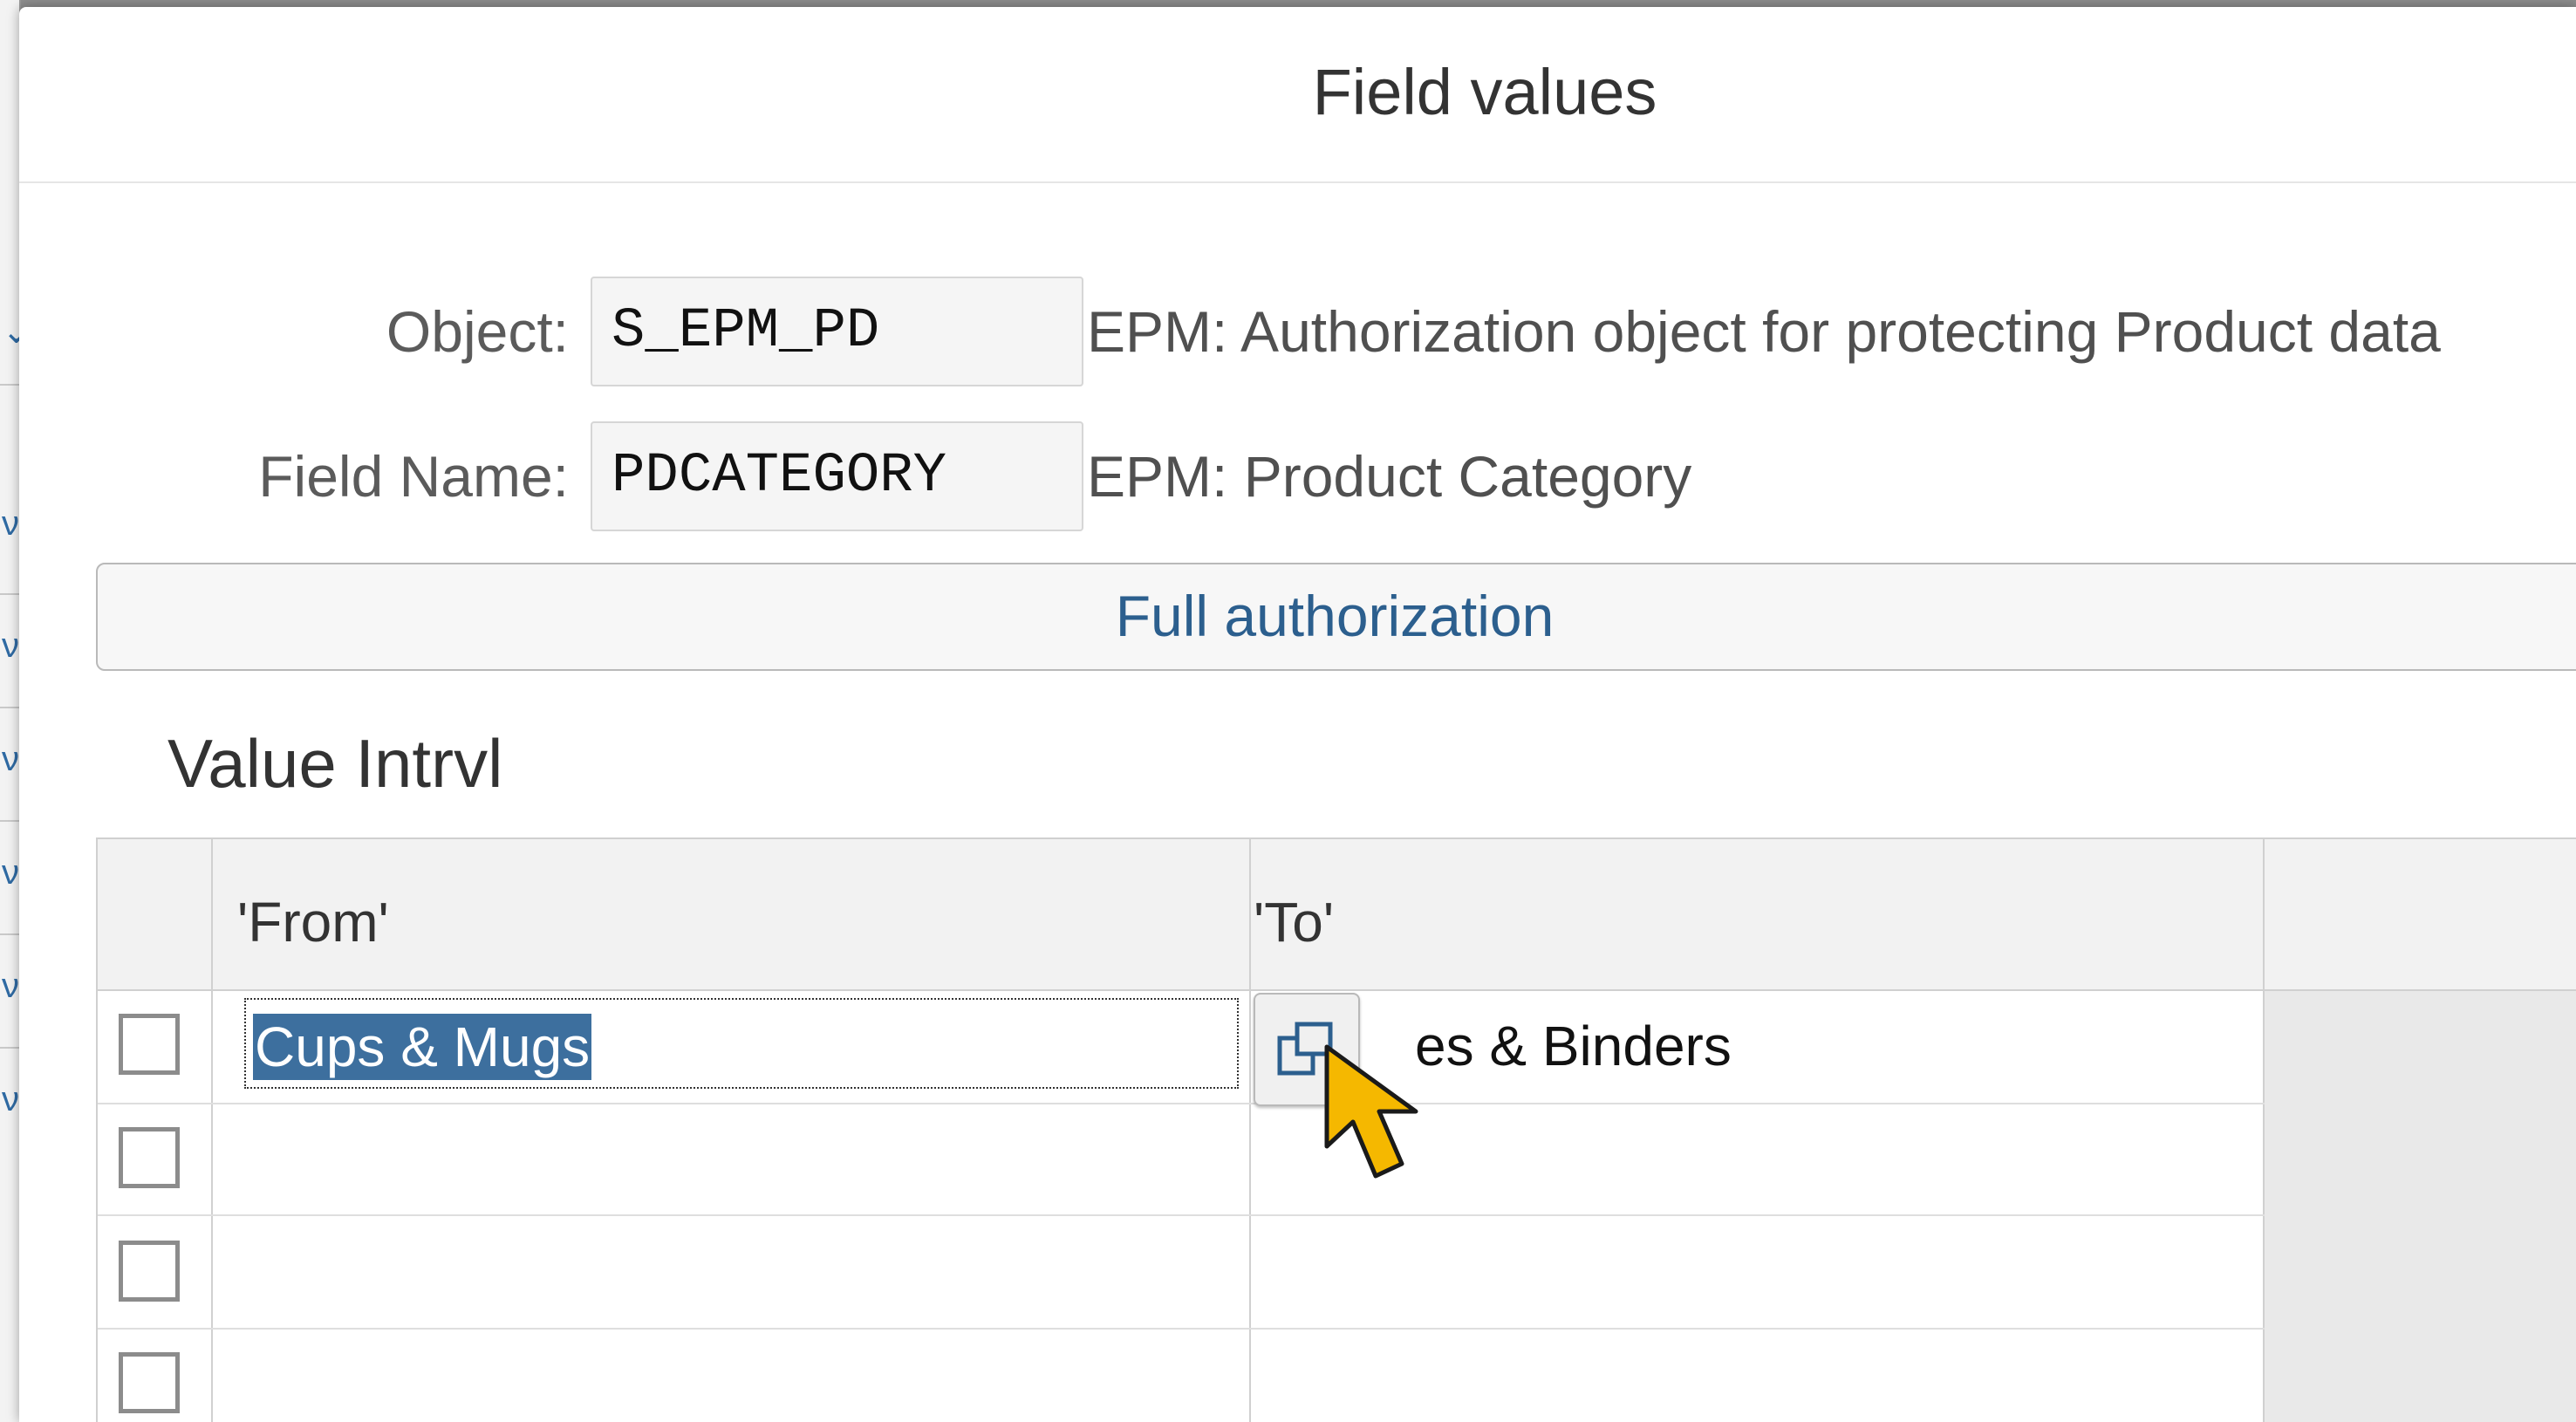  What do you see at coordinates (477, 331) in the screenshot?
I see `object-label: Object:` at bounding box center [477, 331].